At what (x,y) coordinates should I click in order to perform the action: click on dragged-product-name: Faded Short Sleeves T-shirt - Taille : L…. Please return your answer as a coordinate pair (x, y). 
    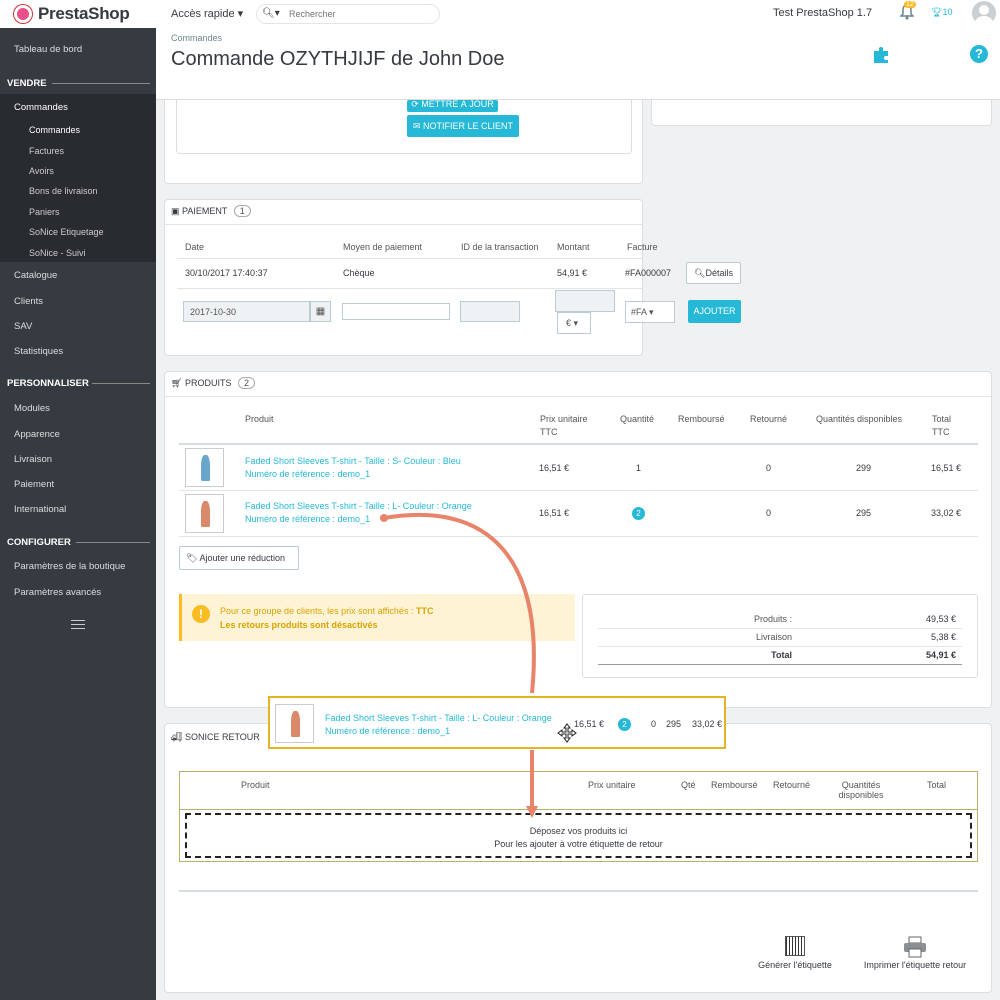
    Looking at the image, I should click on (438, 718).